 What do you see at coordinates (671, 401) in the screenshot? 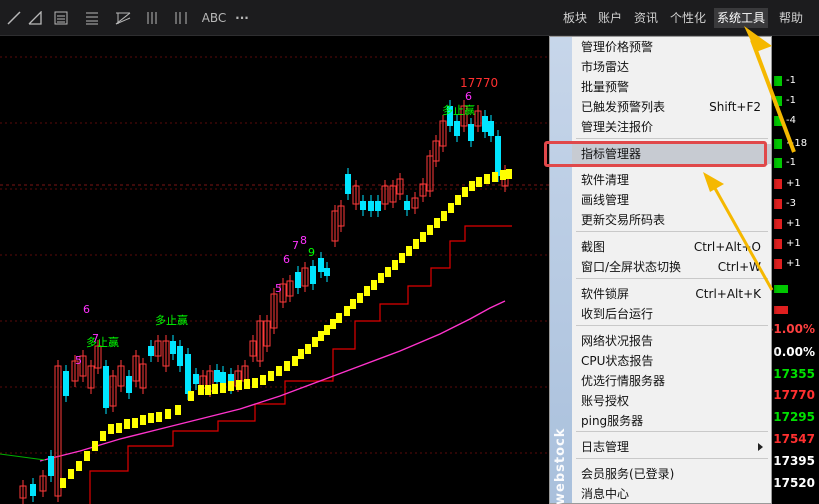
I see `menu-item: 账号授权` at bounding box center [671, 401].